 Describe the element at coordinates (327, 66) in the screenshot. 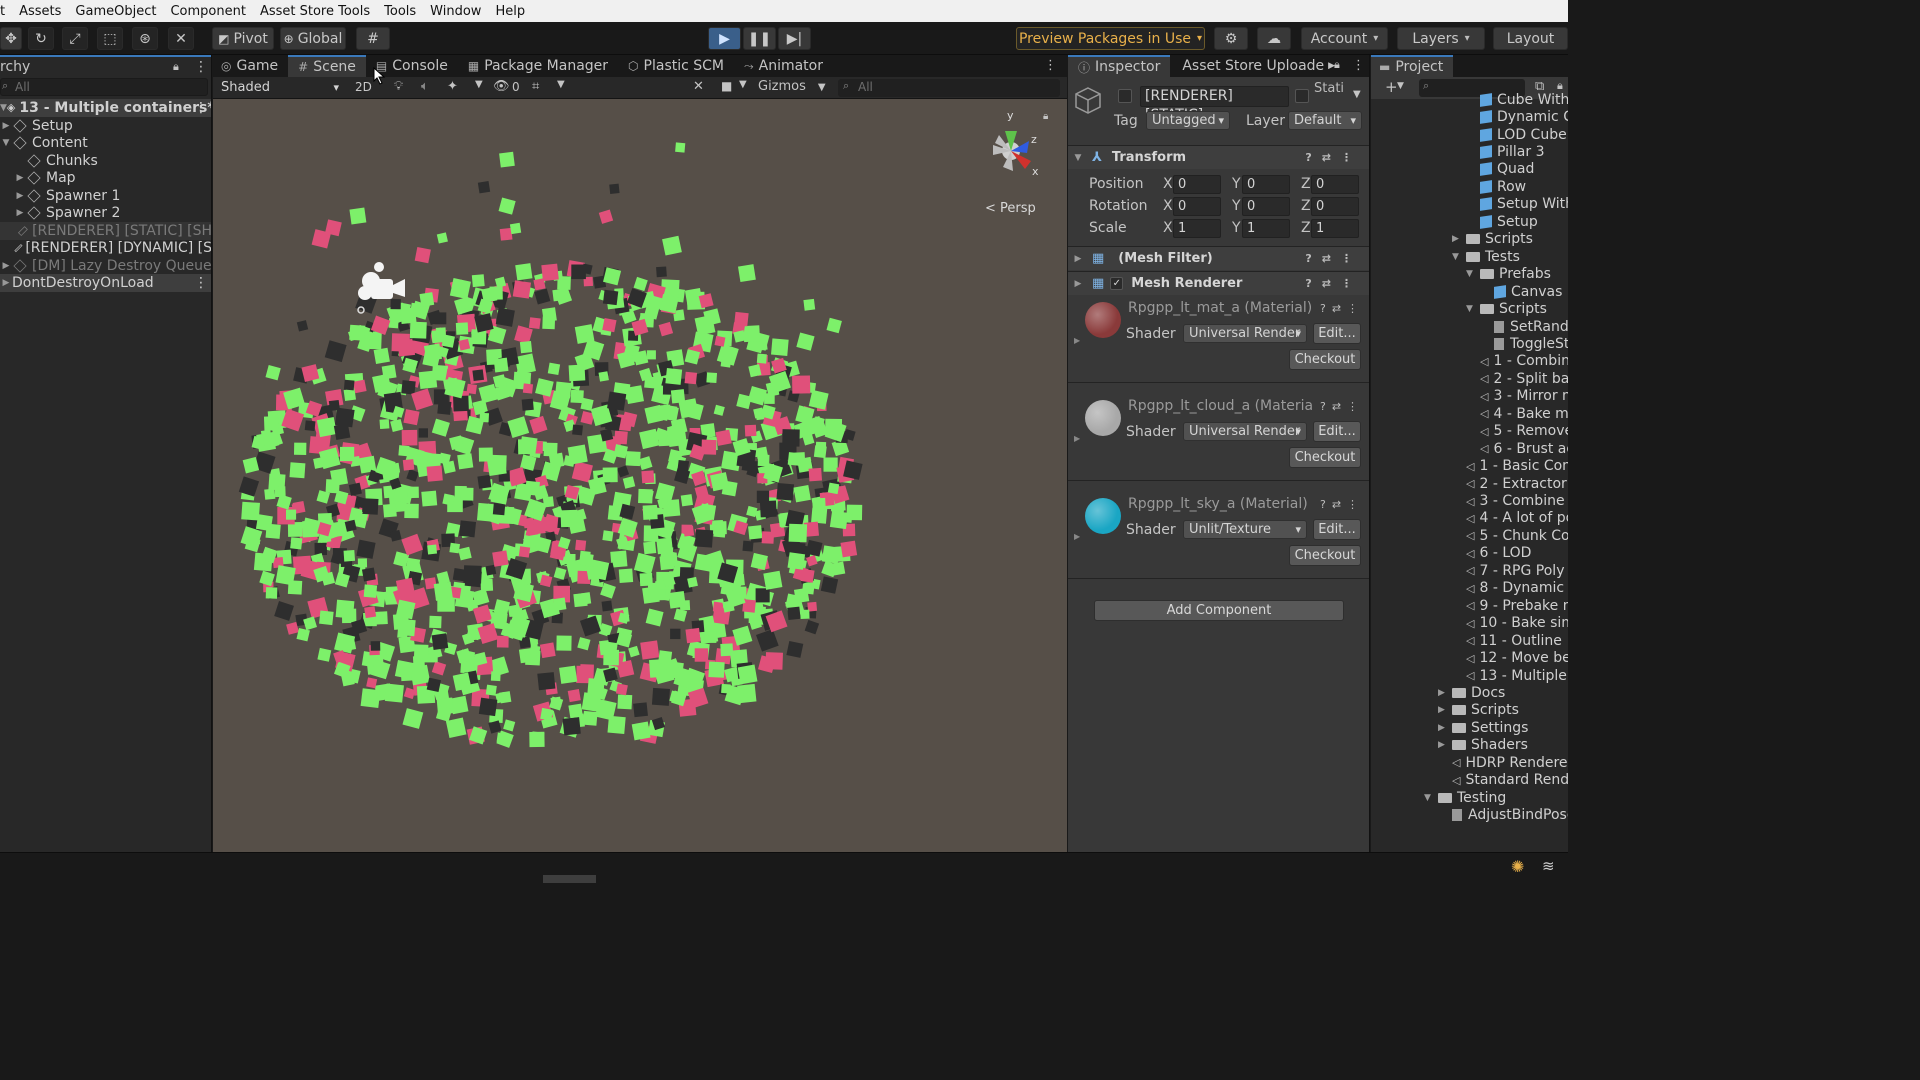

I see `tab-scene: # Scene` at that location.